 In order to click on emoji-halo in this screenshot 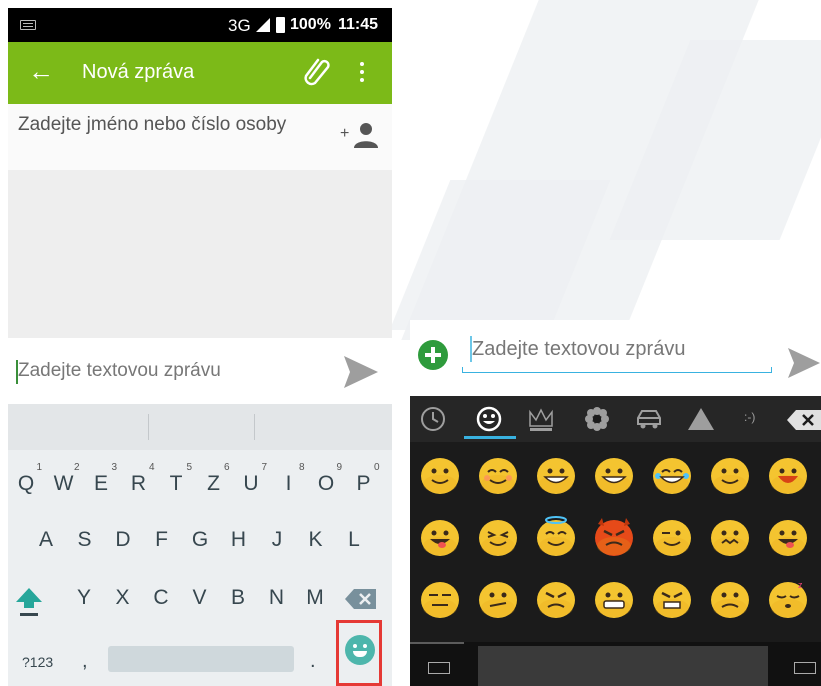, I will do `click(556, 537)`.